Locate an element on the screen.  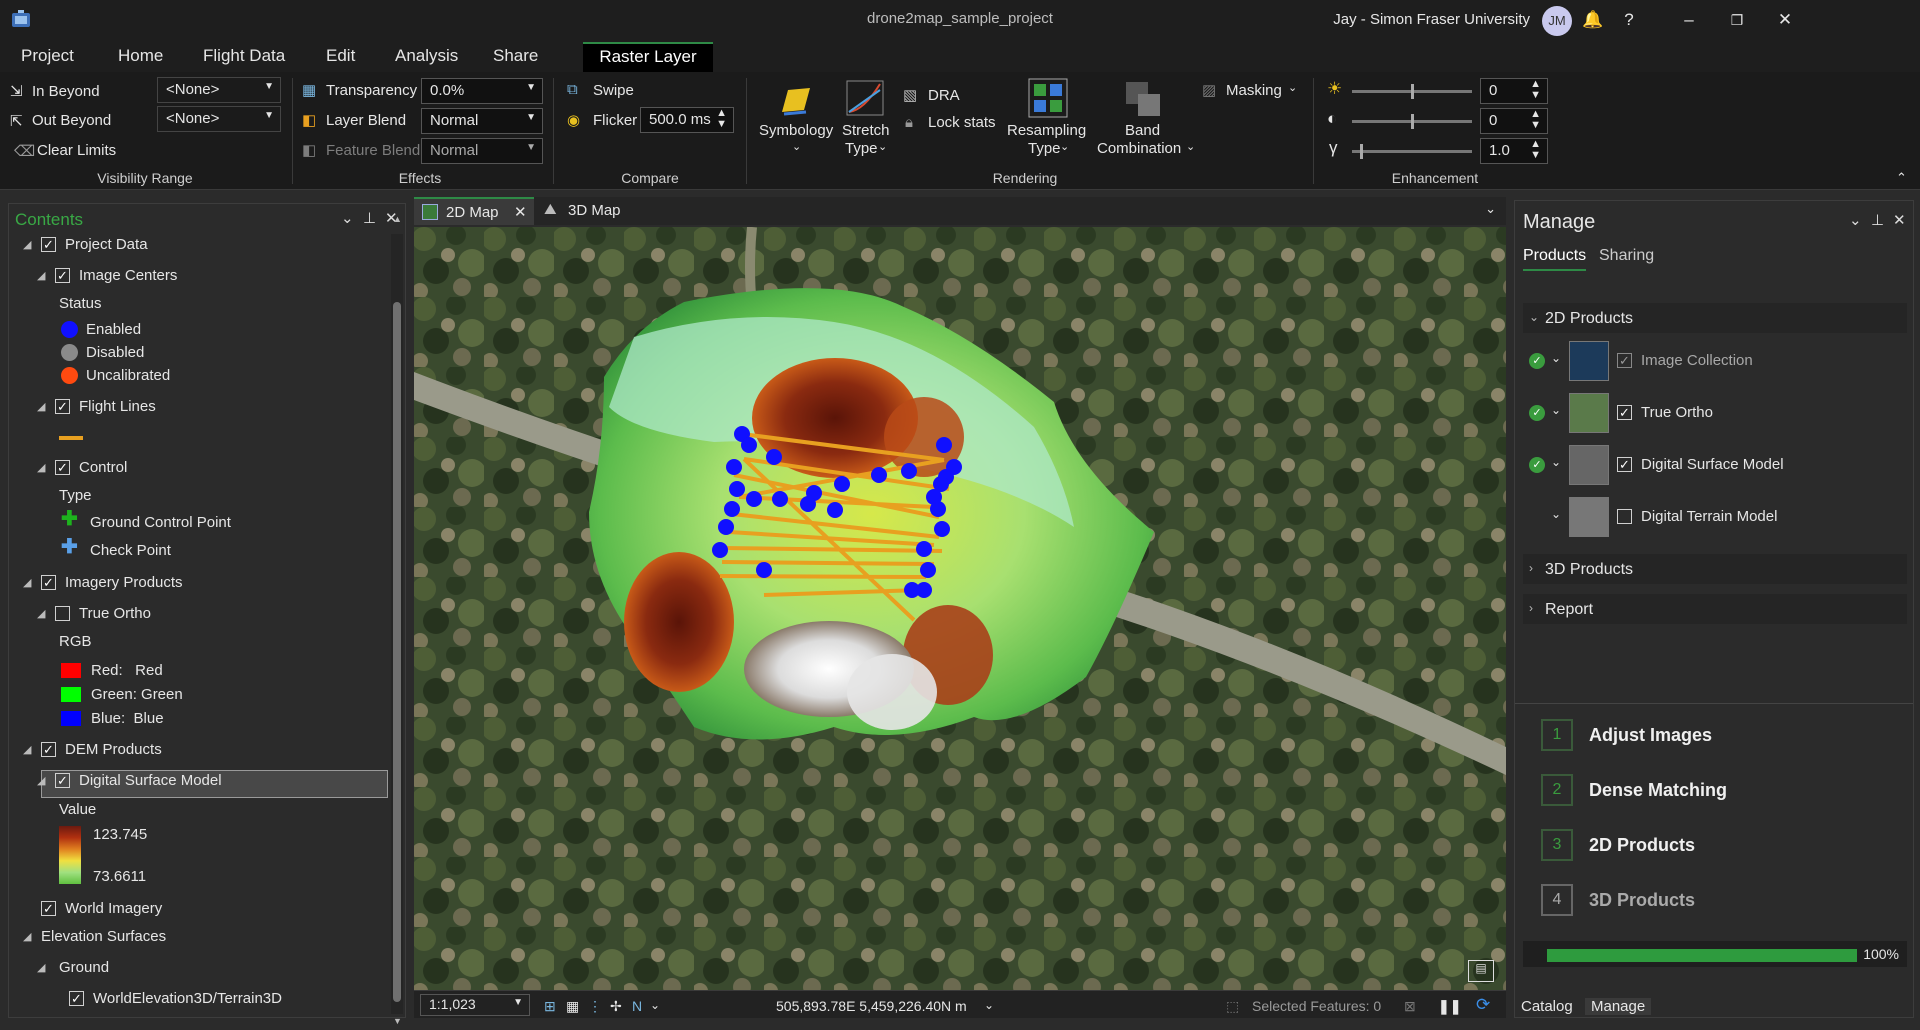
symbology-button: Symbology is located at coordinates (796, 130).